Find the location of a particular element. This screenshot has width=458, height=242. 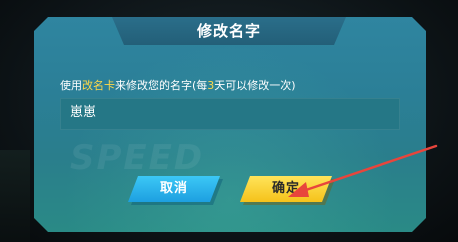

prompt-middle: 来修改您的名字(每 is located at coordinates (161, 85).